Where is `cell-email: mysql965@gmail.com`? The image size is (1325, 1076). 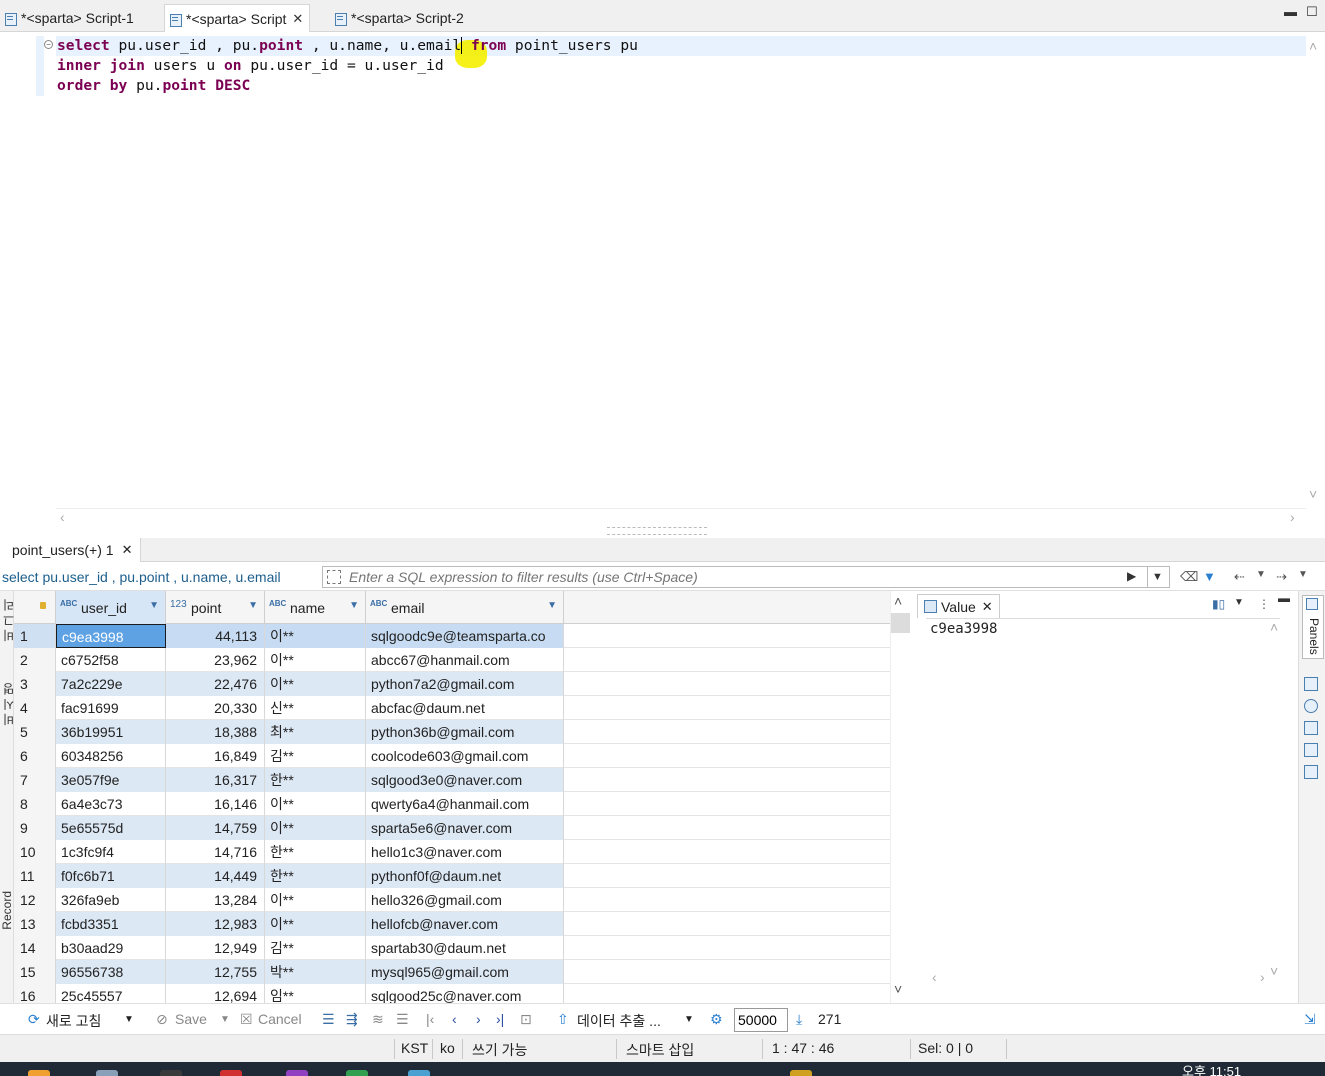 cell-email: mysql965@gmail.com is located at coordinates (465, 972).